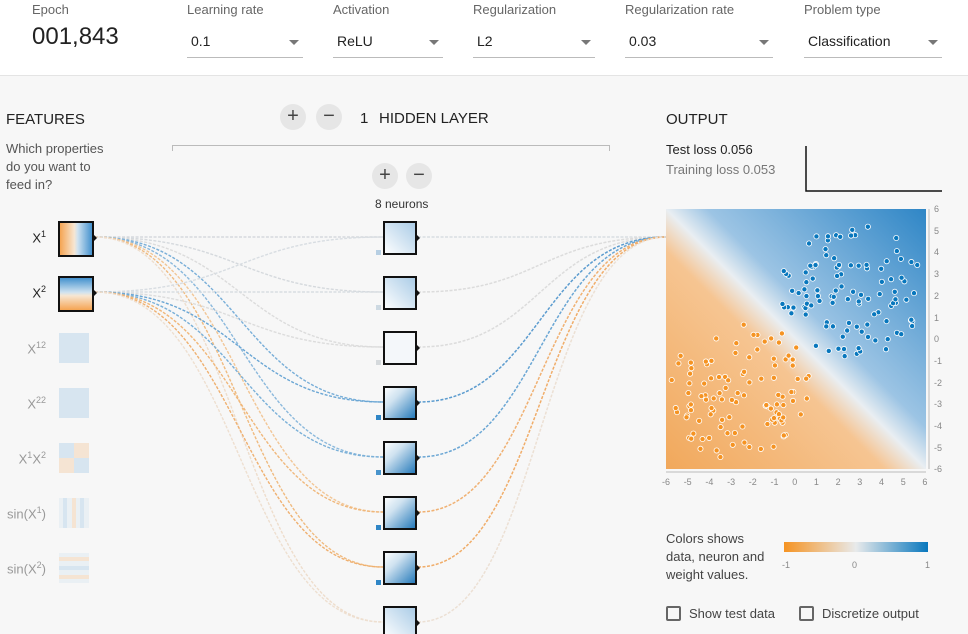 This screenshot has width=968, height=634. I want to click on y-tick-label: 4, so click(937, 252).